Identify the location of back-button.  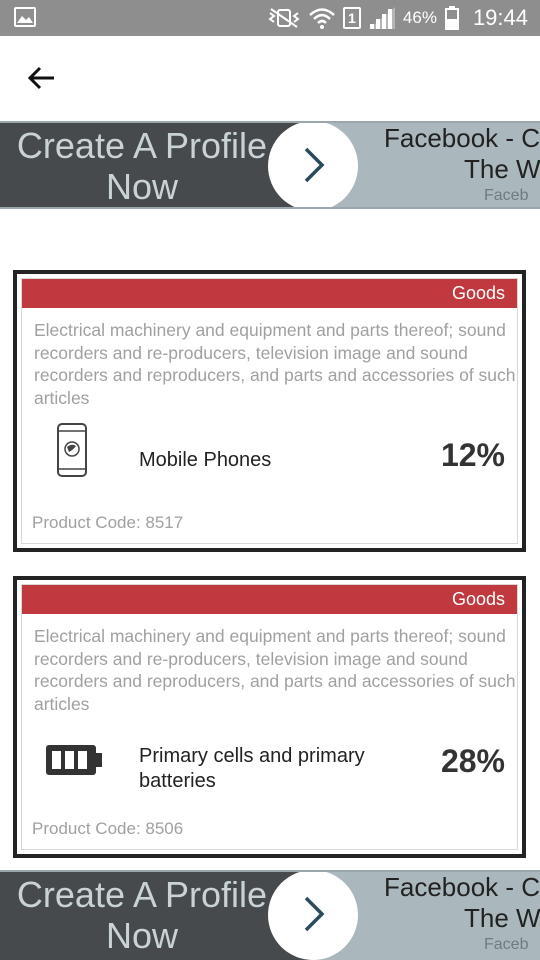
(42, 78).